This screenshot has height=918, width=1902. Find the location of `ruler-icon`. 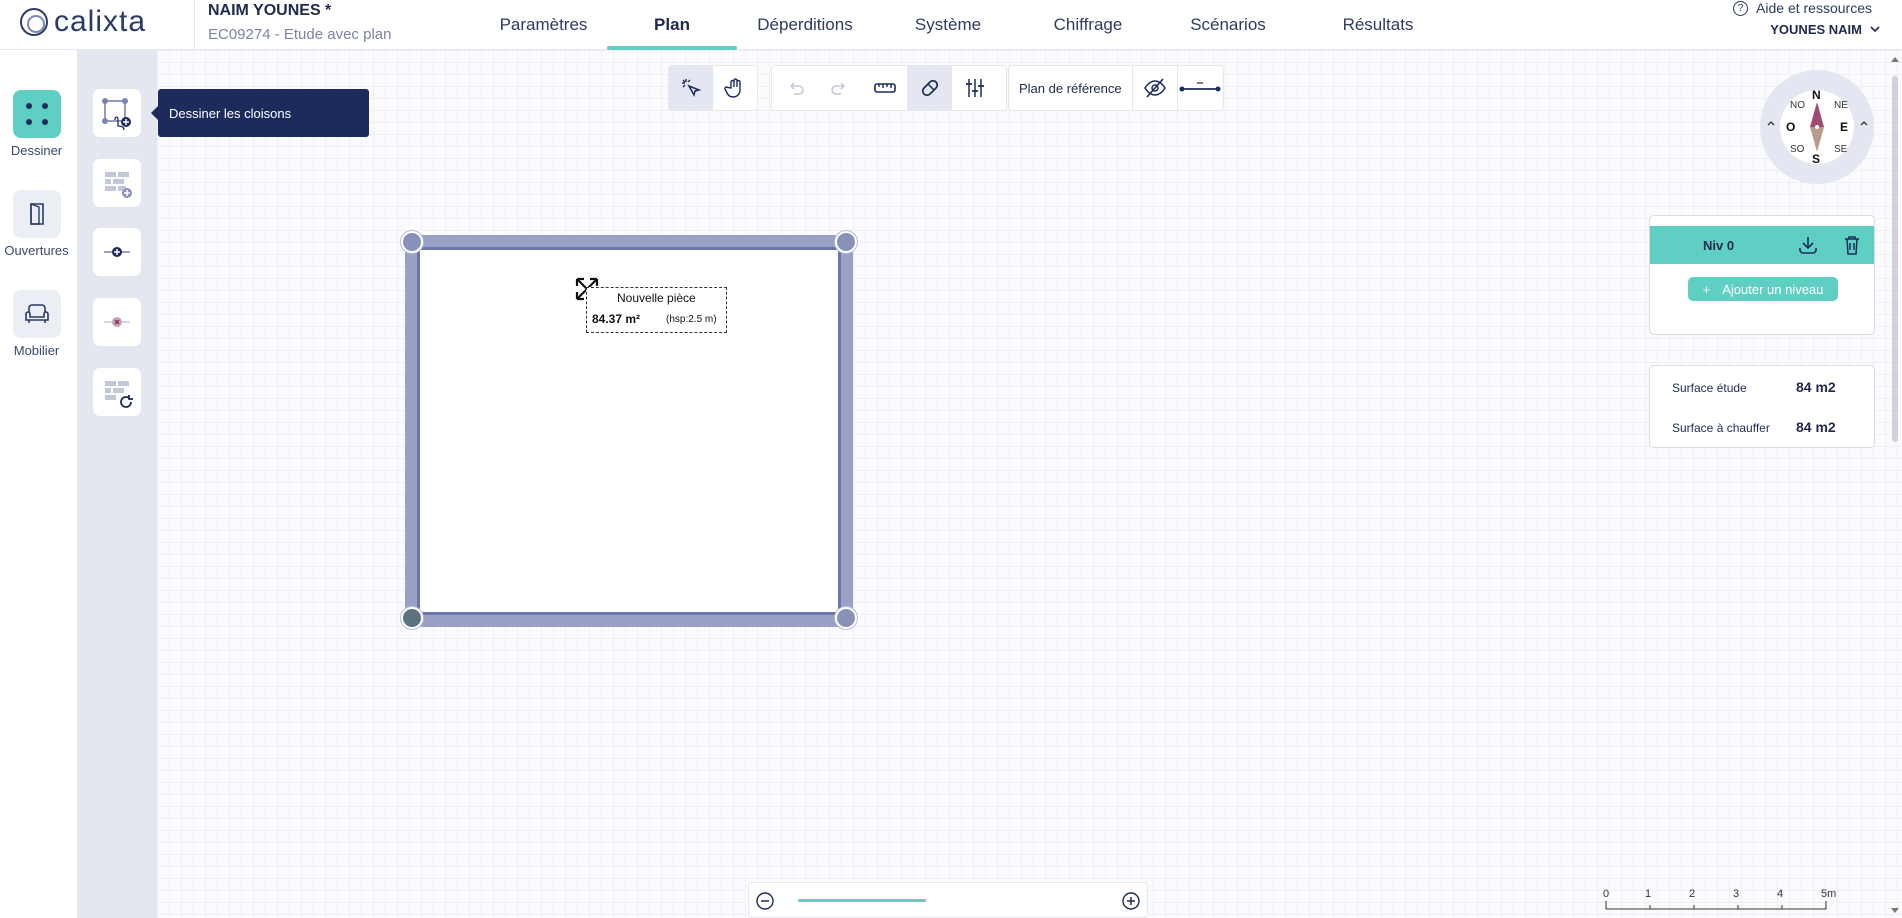

ruler-icon is located at coordinates (884, 88).